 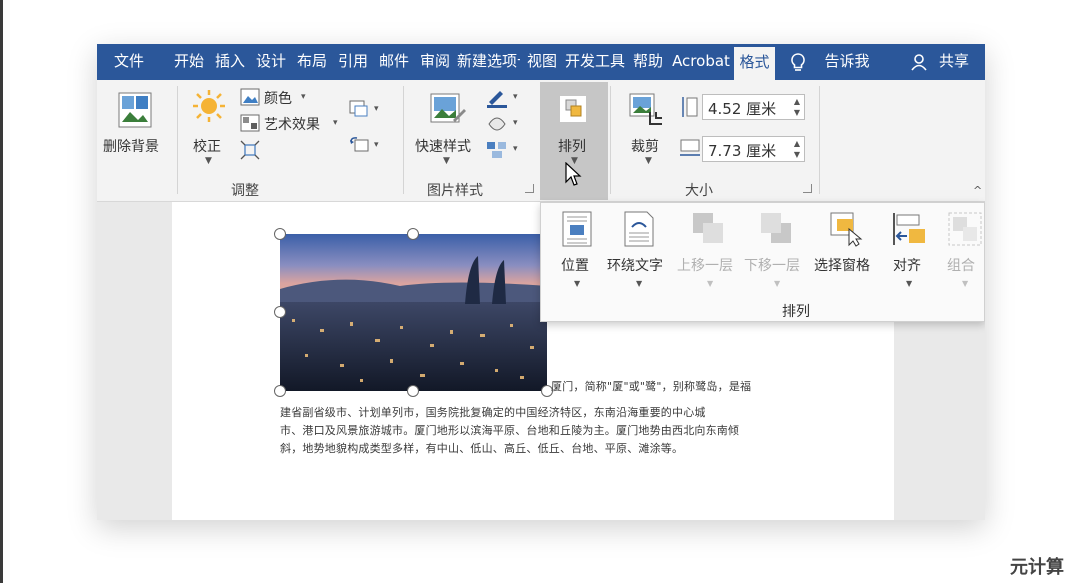 I want to click on selection-pane-button: 选择窗格, so click(x=842, y=265).